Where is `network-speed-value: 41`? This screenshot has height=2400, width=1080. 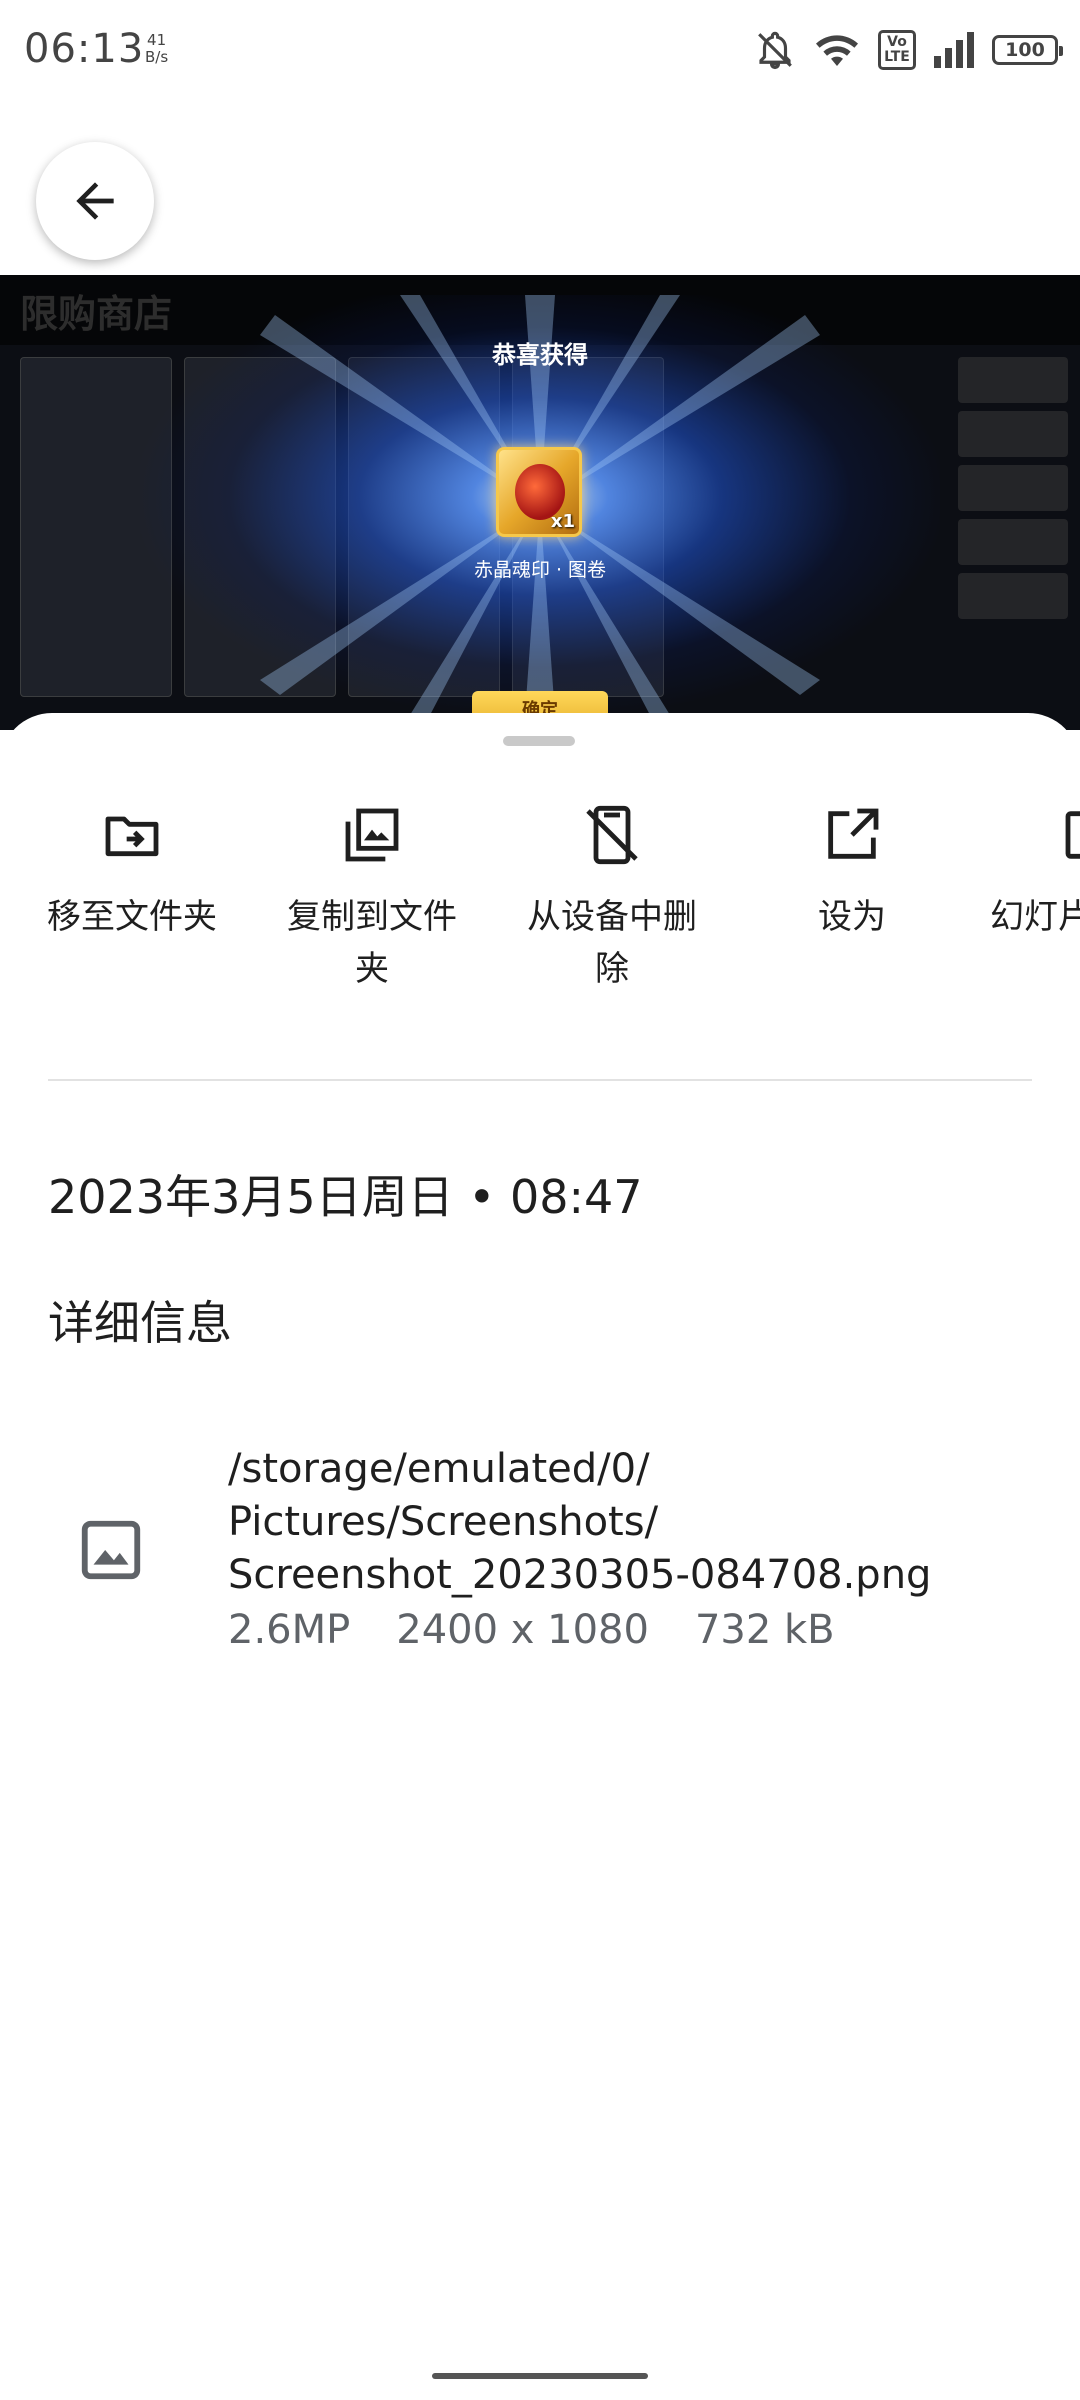
network-speed-value: 41 is located at coordinates (157, 40).